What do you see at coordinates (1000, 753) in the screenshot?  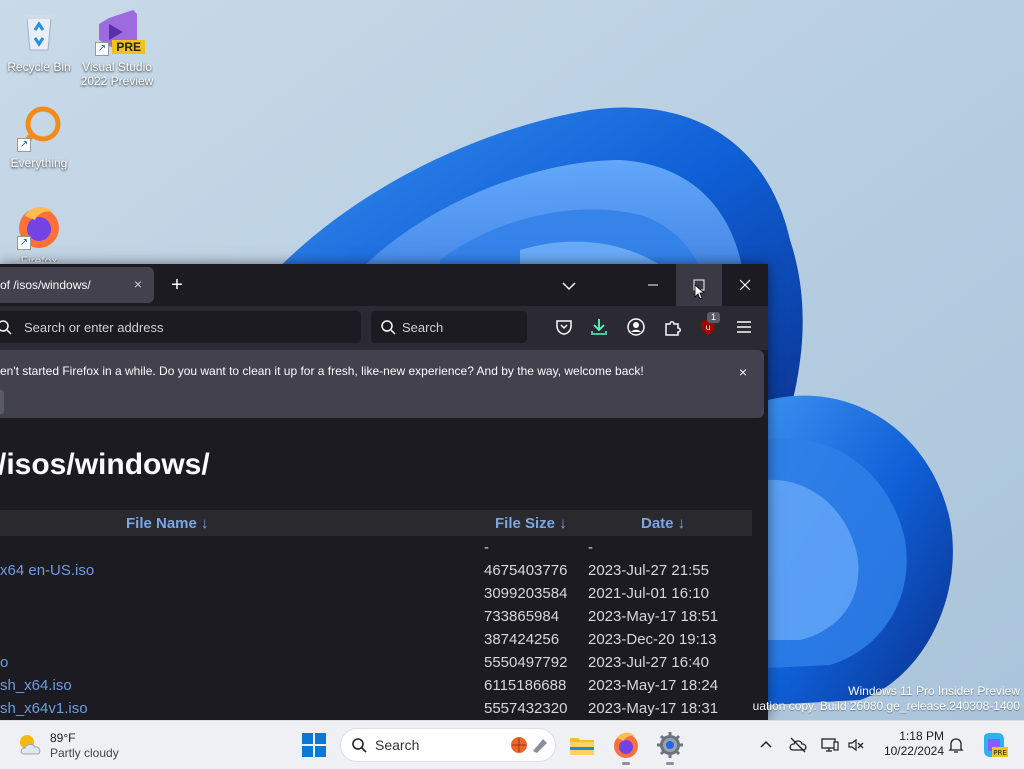 I see `svg-text: PRE` at bounding box center [1000, 753].